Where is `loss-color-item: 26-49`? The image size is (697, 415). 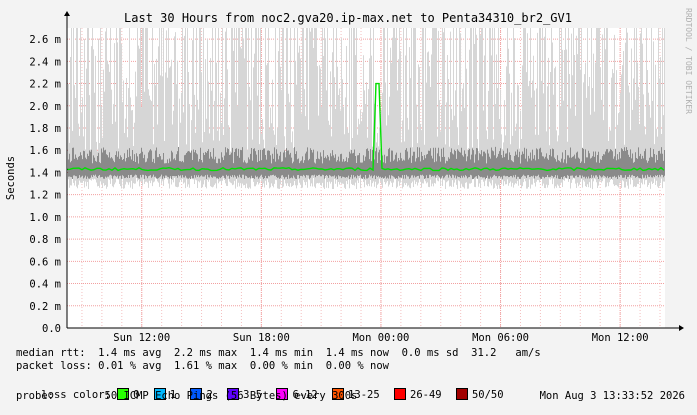 loss-color-item: 26-49 is located at coordinates (415, 394).